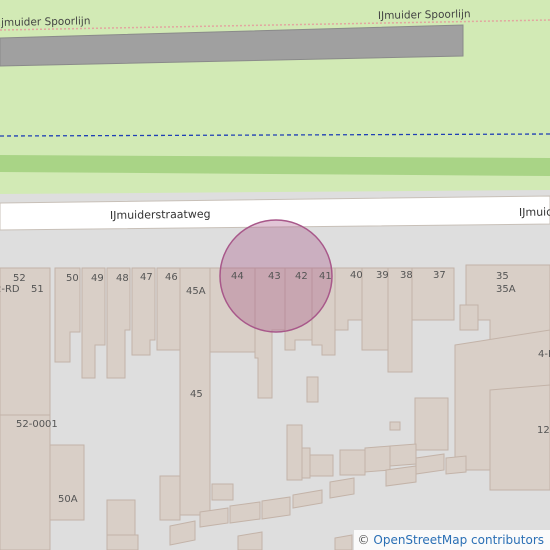 This screenshot has height=550, width=550. Describe the element at coordinates (160, 215) in the screenshot. I see `street-label-main: IJmuiderstraatweg` at that location.